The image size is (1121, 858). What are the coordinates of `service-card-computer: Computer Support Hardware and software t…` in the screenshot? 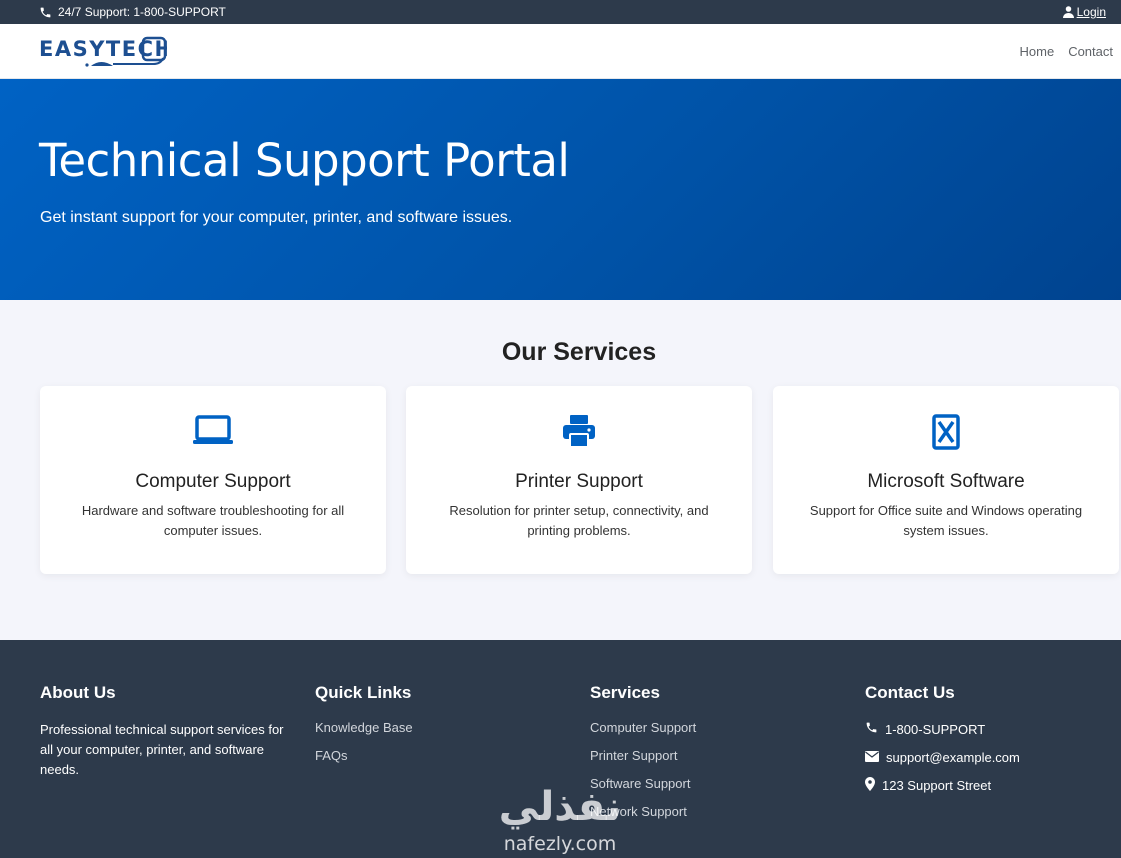 It's located at (213, 480).